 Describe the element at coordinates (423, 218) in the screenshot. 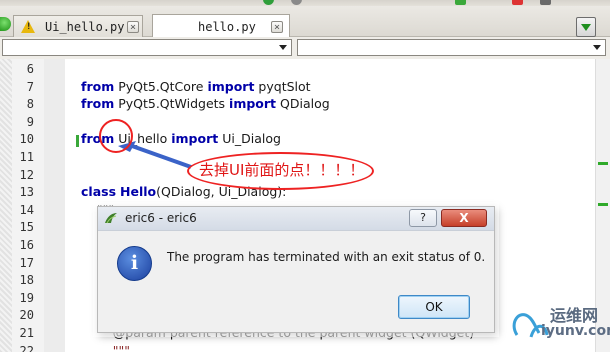

I see `help-button: ?` at that location.